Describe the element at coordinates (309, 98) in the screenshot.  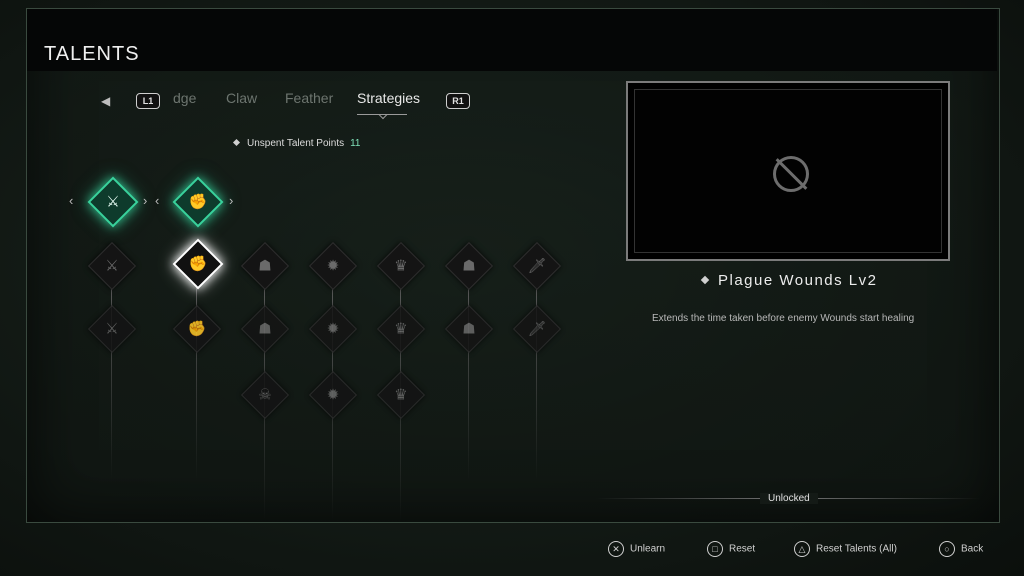
I see `tab-feather: Feather` at that location.